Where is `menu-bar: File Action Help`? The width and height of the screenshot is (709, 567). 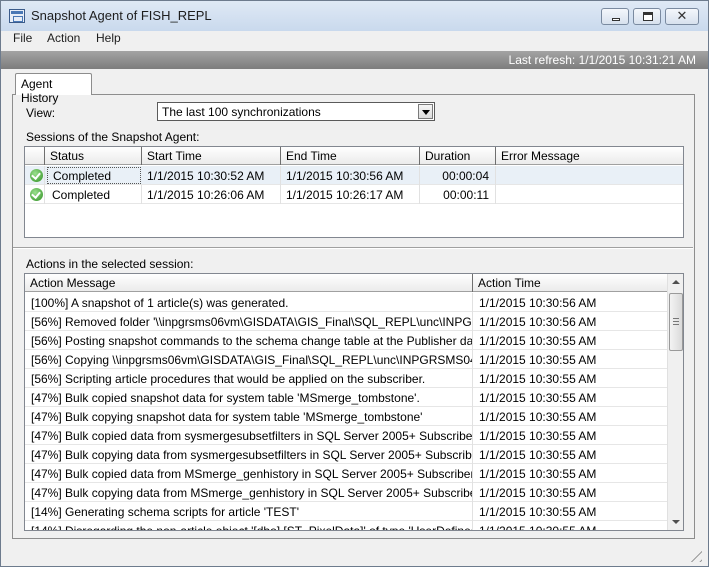 menu-bar: File Action Help is located at coordinates (354, 38).